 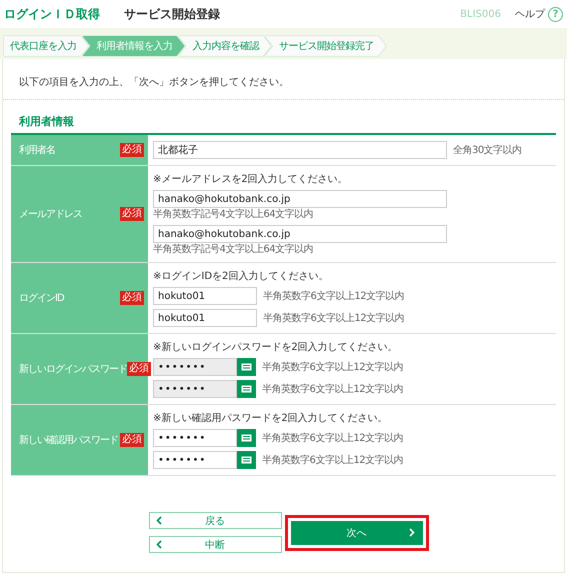 I want to click on page-title: ログインＩＤ取得, so click(x=52, y=14).